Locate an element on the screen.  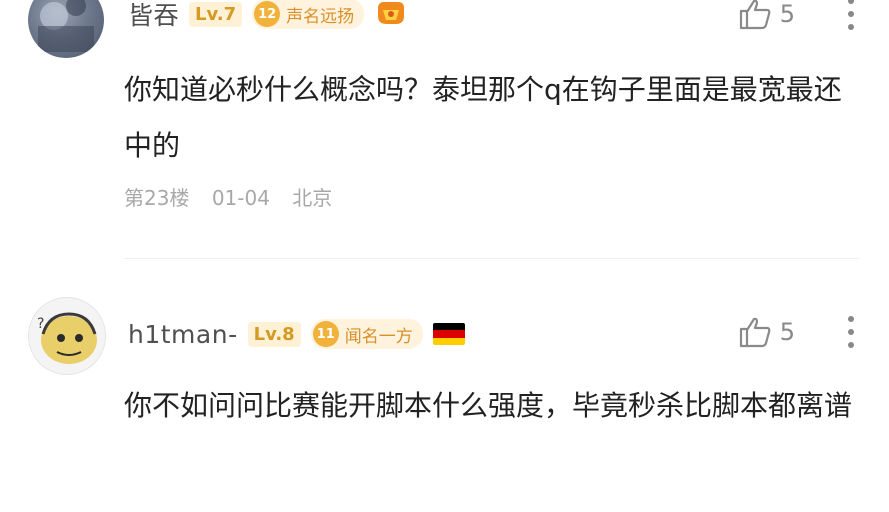
avatar is located at coordinates (66, 29).